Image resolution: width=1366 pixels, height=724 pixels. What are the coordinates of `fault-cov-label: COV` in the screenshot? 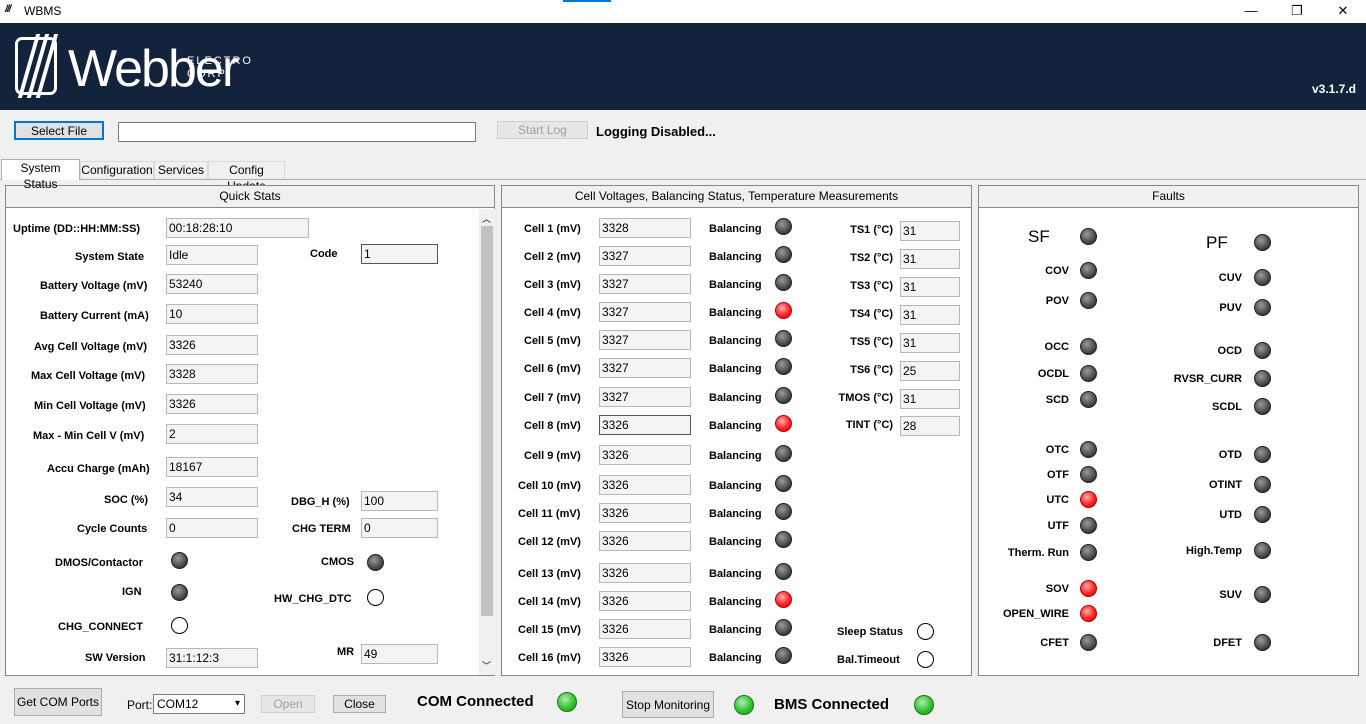 It's located at (1057, 271).